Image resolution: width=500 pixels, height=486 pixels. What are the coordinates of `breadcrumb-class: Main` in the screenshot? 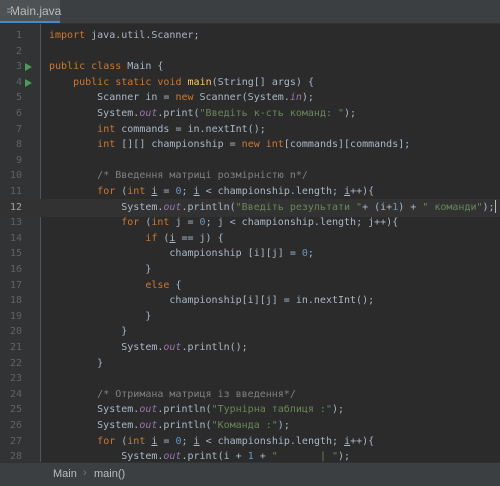 It's located at (65, 474).